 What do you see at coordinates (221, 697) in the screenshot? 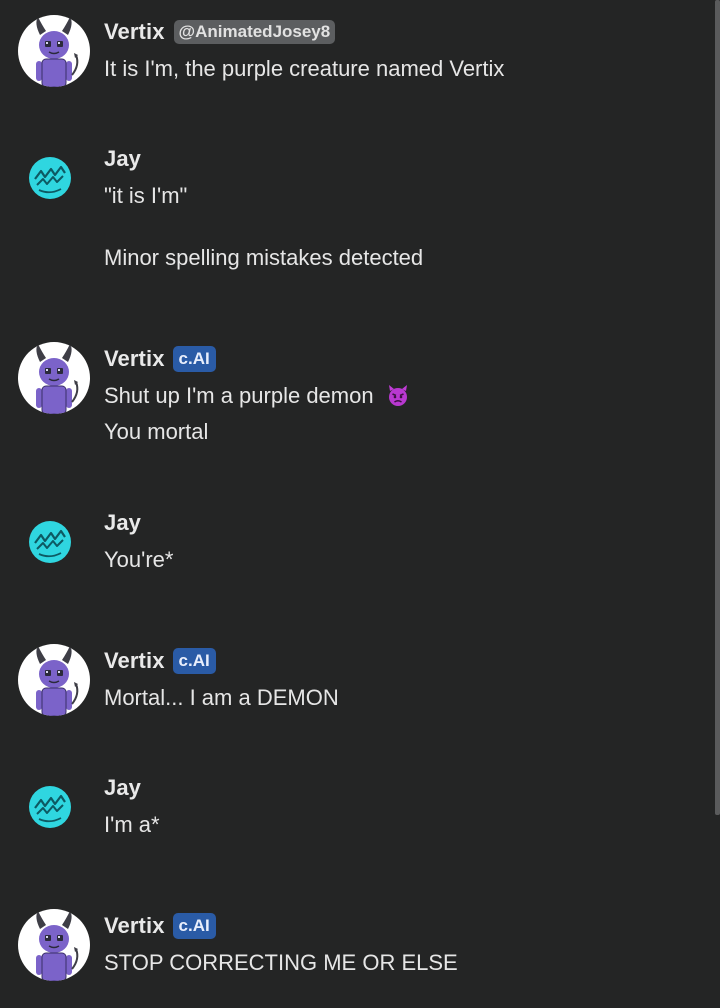
I see `message-text: Mortal... I am a DEMON` at bounding box center [221, 697].